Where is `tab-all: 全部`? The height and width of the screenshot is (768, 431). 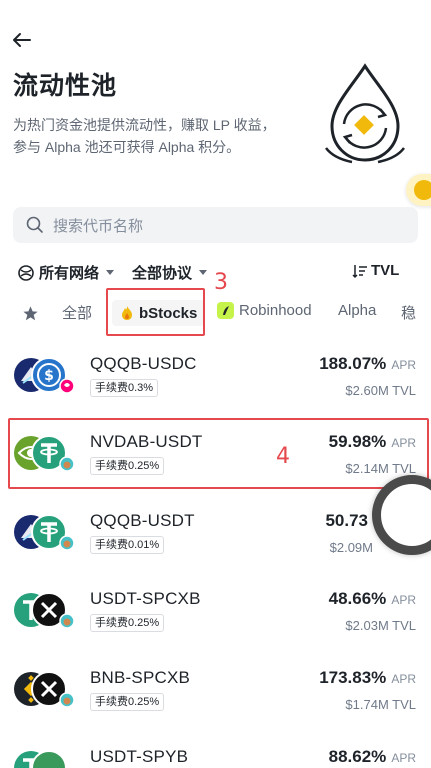 tab-all: 全部 is located at coordinates (77, 312).